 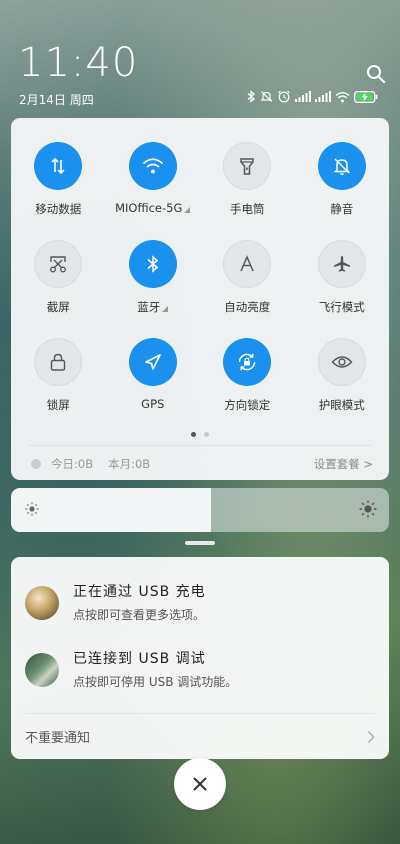 I want to click on lock-icon, so click(x=58, y=362).